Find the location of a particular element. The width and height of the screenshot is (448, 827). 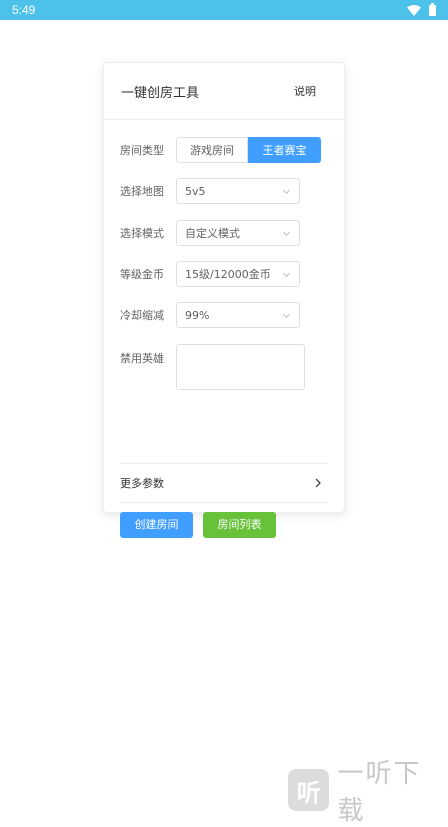

map-select: 5v5 is located at coordinates (238, 191).